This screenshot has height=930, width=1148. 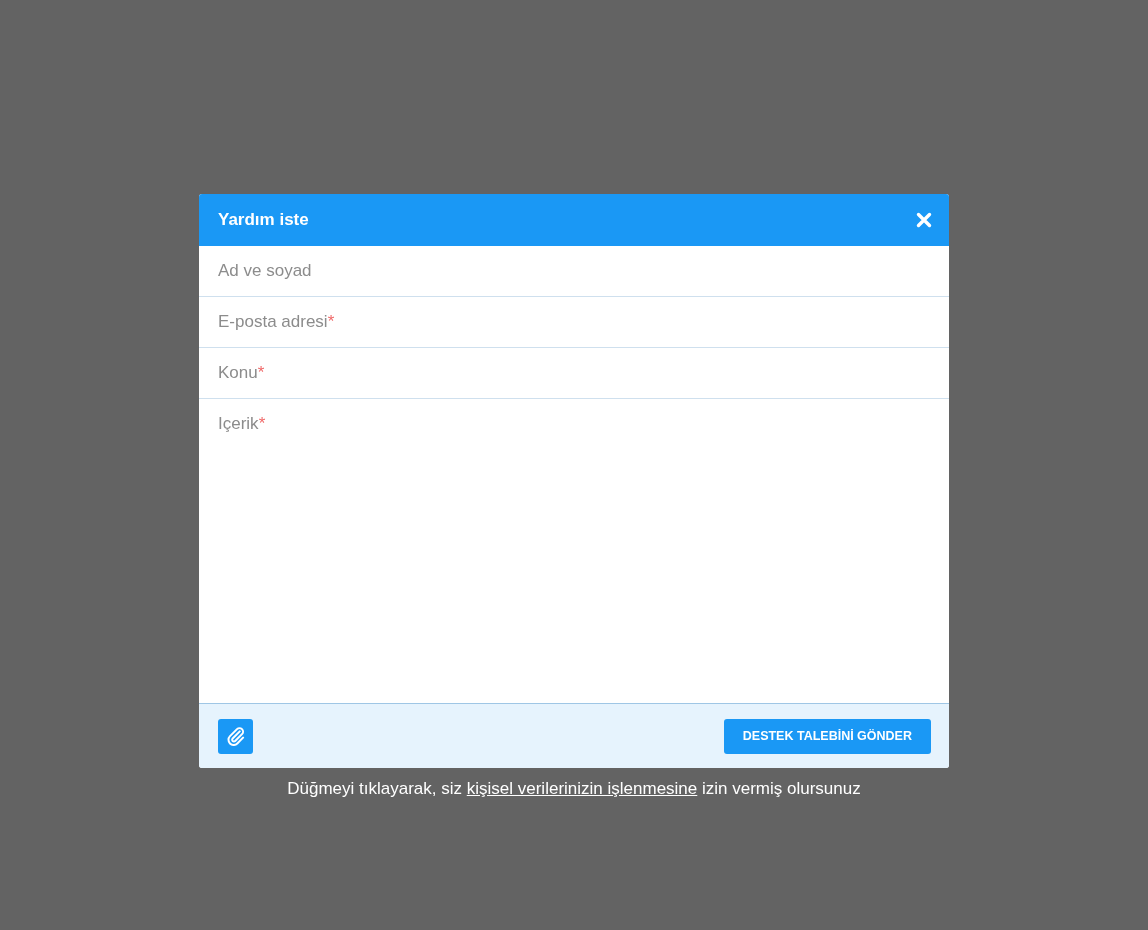 I want to click on close-button, so click(x=924, y=220).